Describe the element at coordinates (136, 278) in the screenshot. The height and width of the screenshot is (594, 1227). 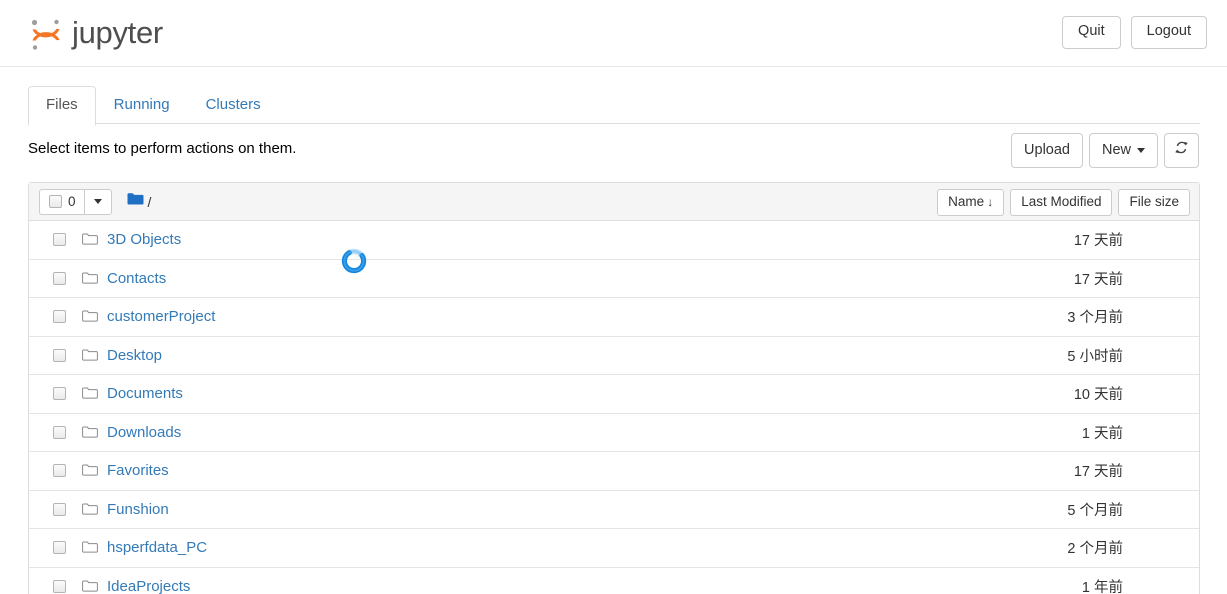
I see `file-name-link: Contacts` at that location.